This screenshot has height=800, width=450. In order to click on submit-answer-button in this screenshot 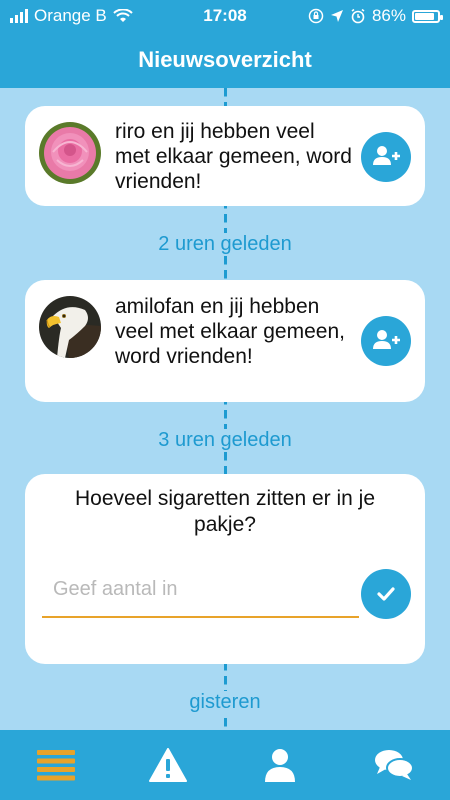, I will do `click(386, 594)`.